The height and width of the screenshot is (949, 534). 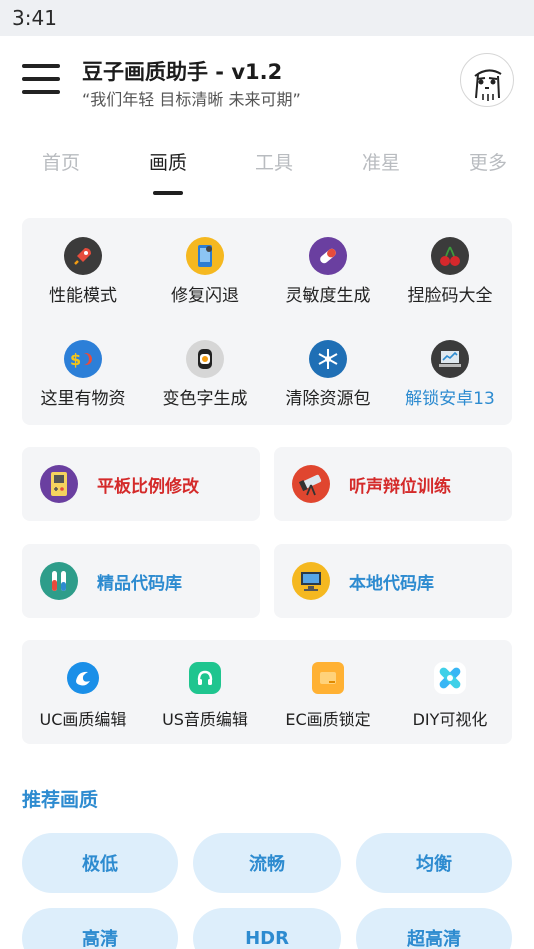 I want to click on tool-color-text: 变色字生成, so click(x=205, y=374).